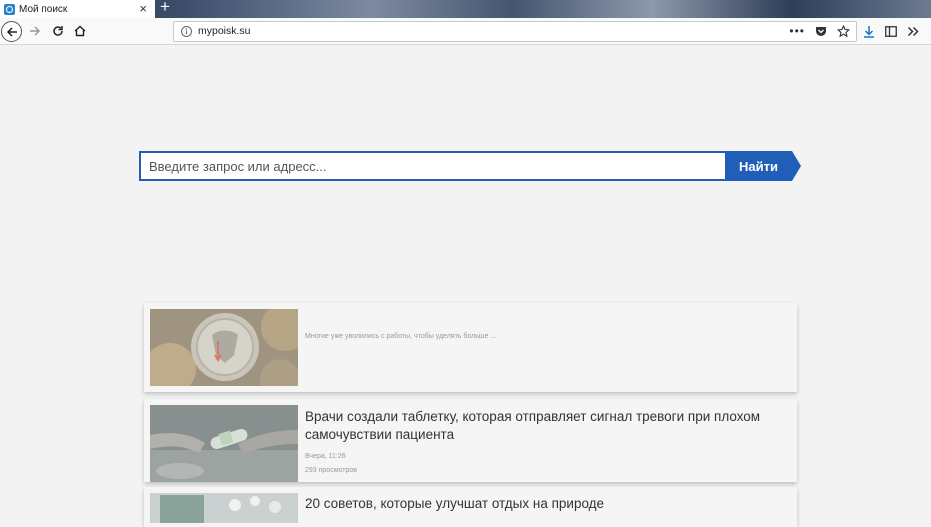 This screenshot has height=527, width=931. What do you see at coordinates (331, 470) in the screenshot?
I see `news-views: 293 просмотров` at bounding box center [331, 470].